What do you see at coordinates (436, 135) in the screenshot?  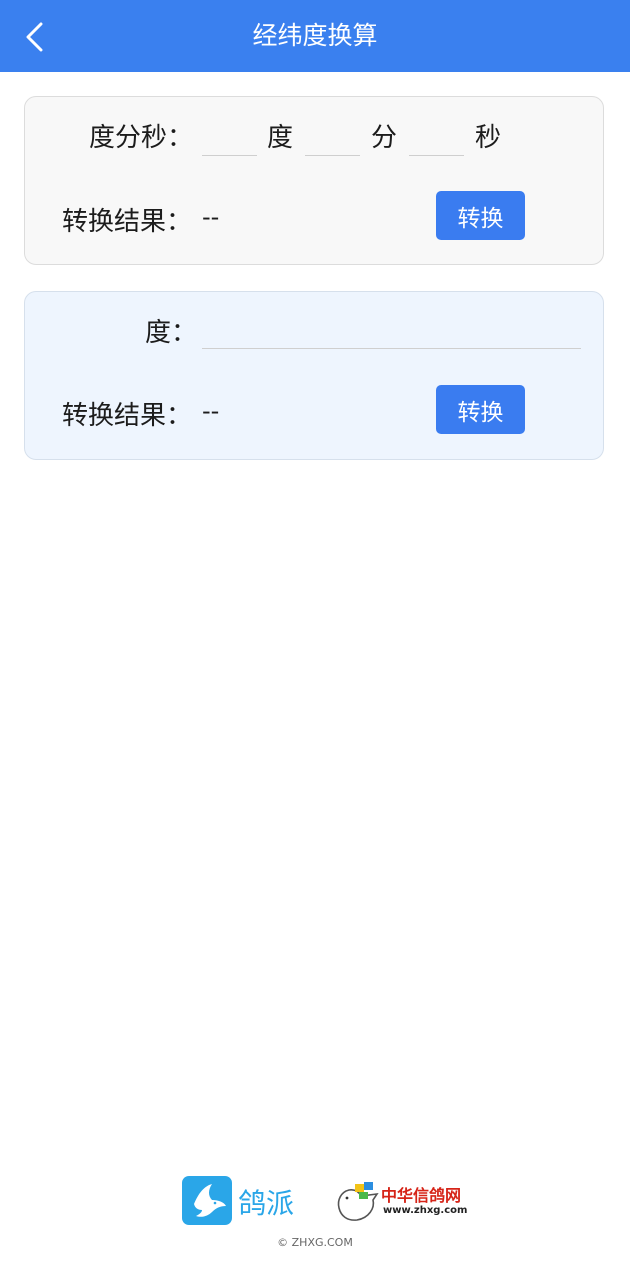 I see `second-input` at bounding box center [436, 135].